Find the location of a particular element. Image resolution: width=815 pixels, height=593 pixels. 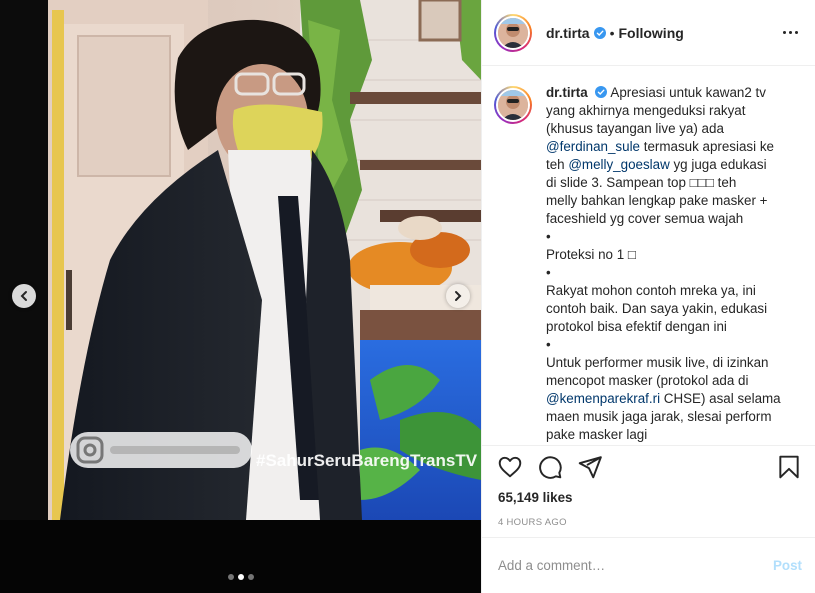

caption-line: @kemenparekraf.ri CHSE) asal selama is located at coordinates (669, 399).